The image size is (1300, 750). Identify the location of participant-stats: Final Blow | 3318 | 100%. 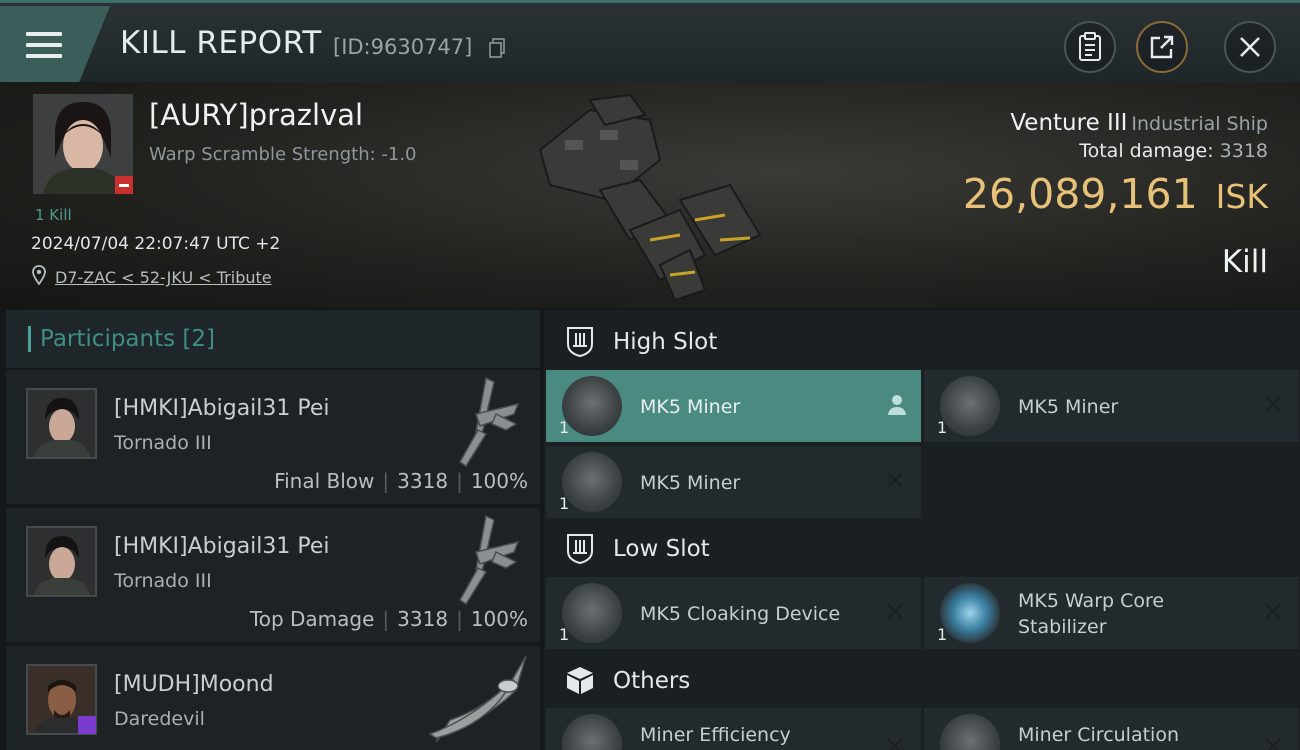
(401, 481).